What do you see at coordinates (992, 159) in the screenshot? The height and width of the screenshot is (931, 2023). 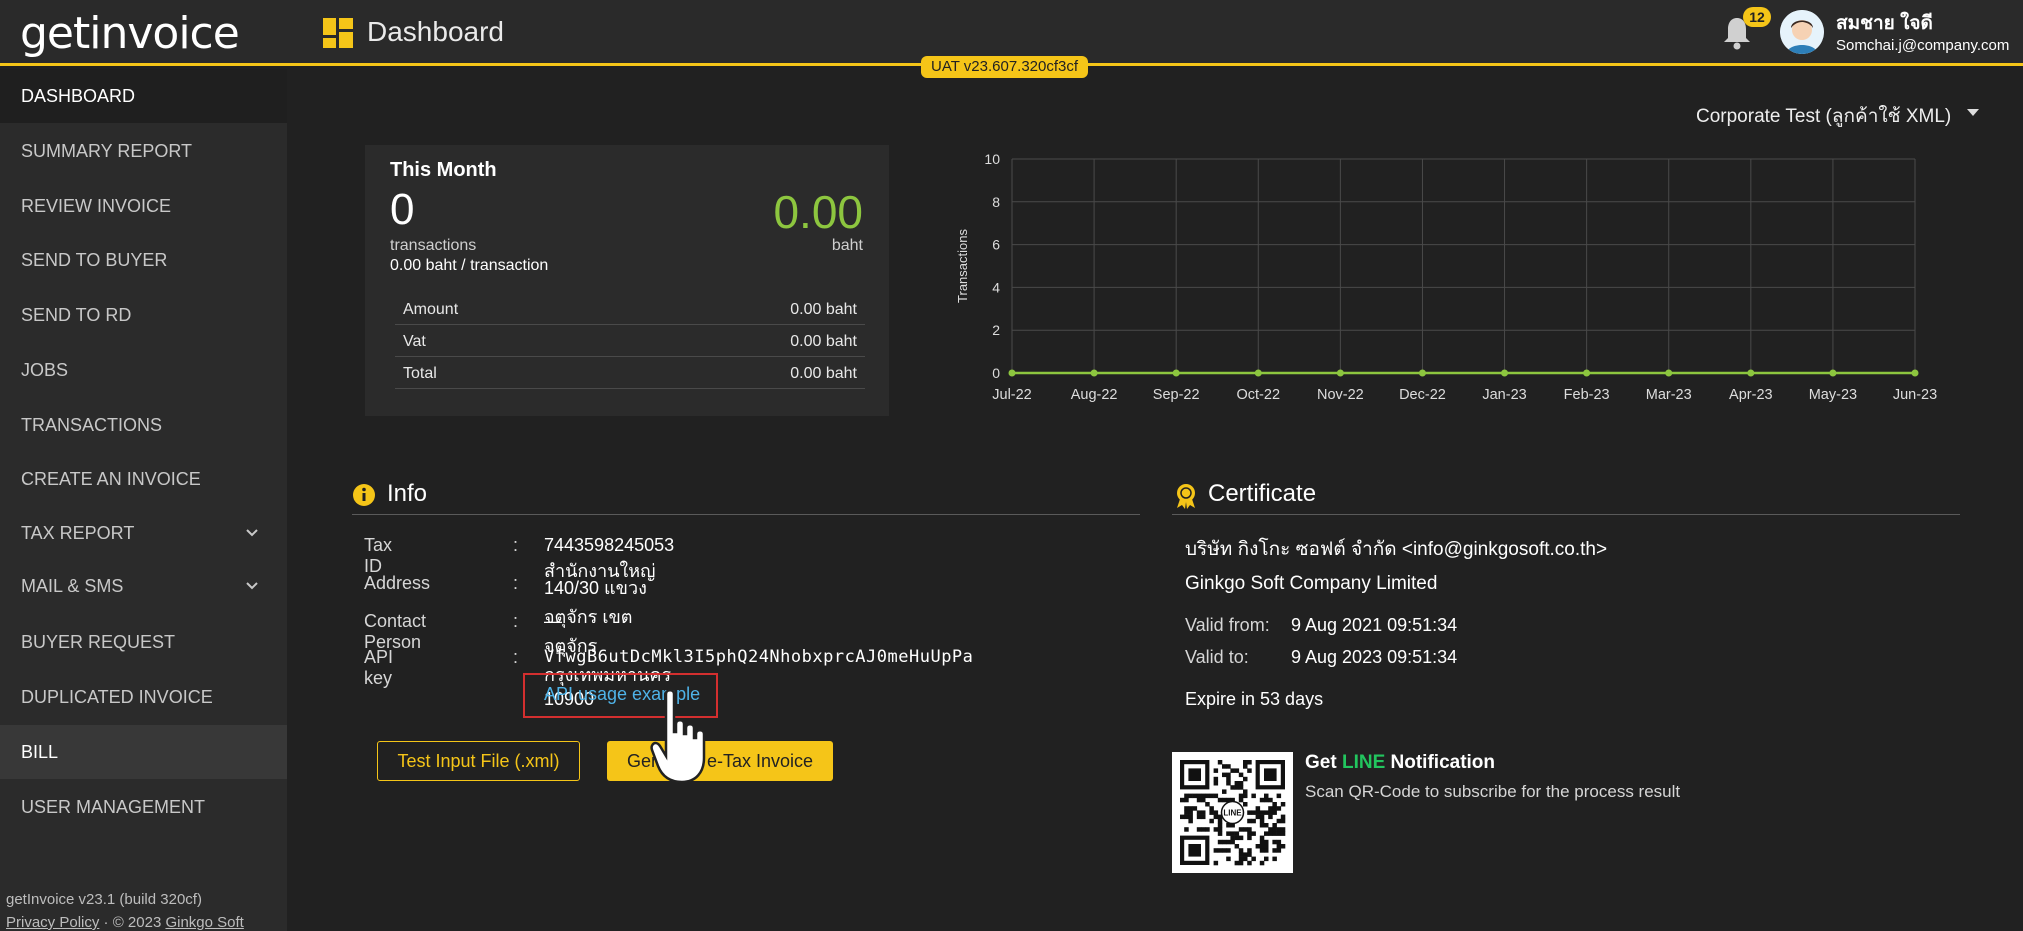 I see `y-tick-label: 10` at bounding box center [992, 159].